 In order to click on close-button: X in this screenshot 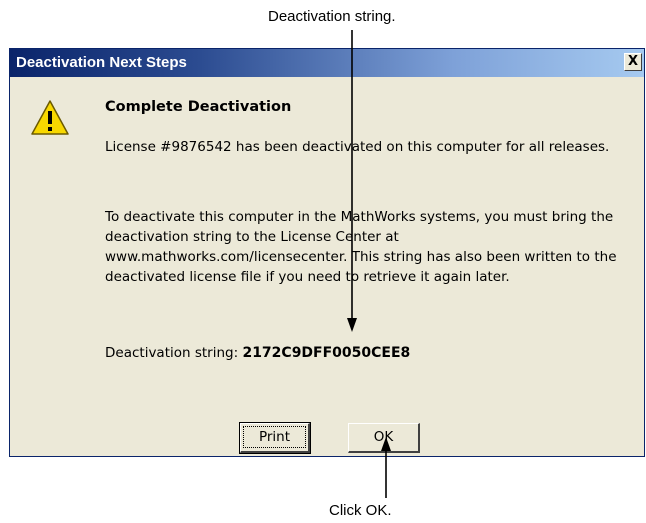, I will do `click(633, 62)`.